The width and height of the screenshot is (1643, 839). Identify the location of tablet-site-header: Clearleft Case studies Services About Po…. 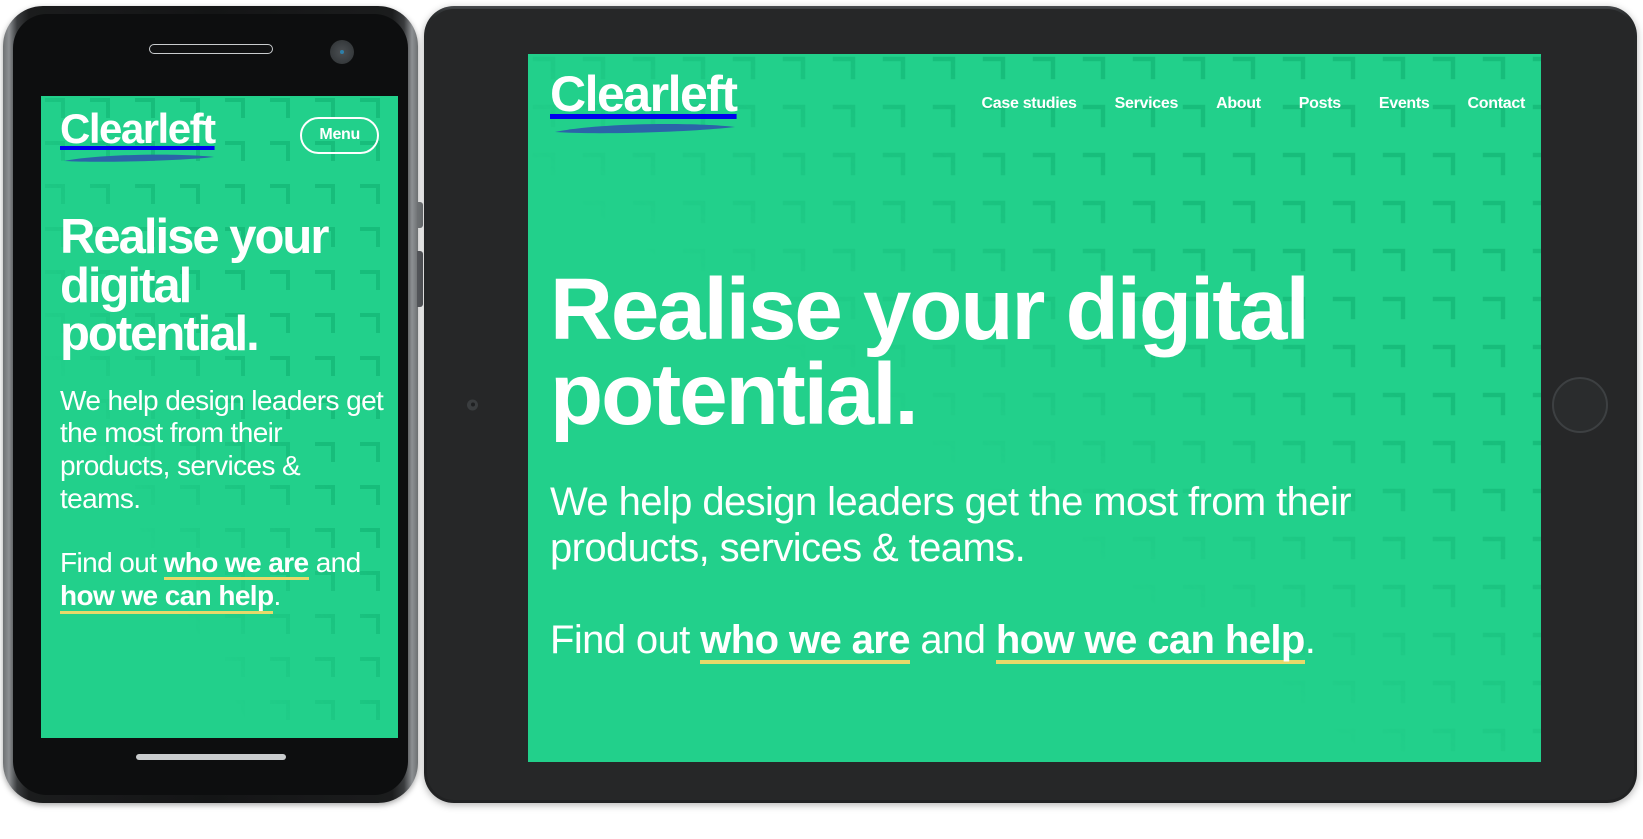
(1037, 105).